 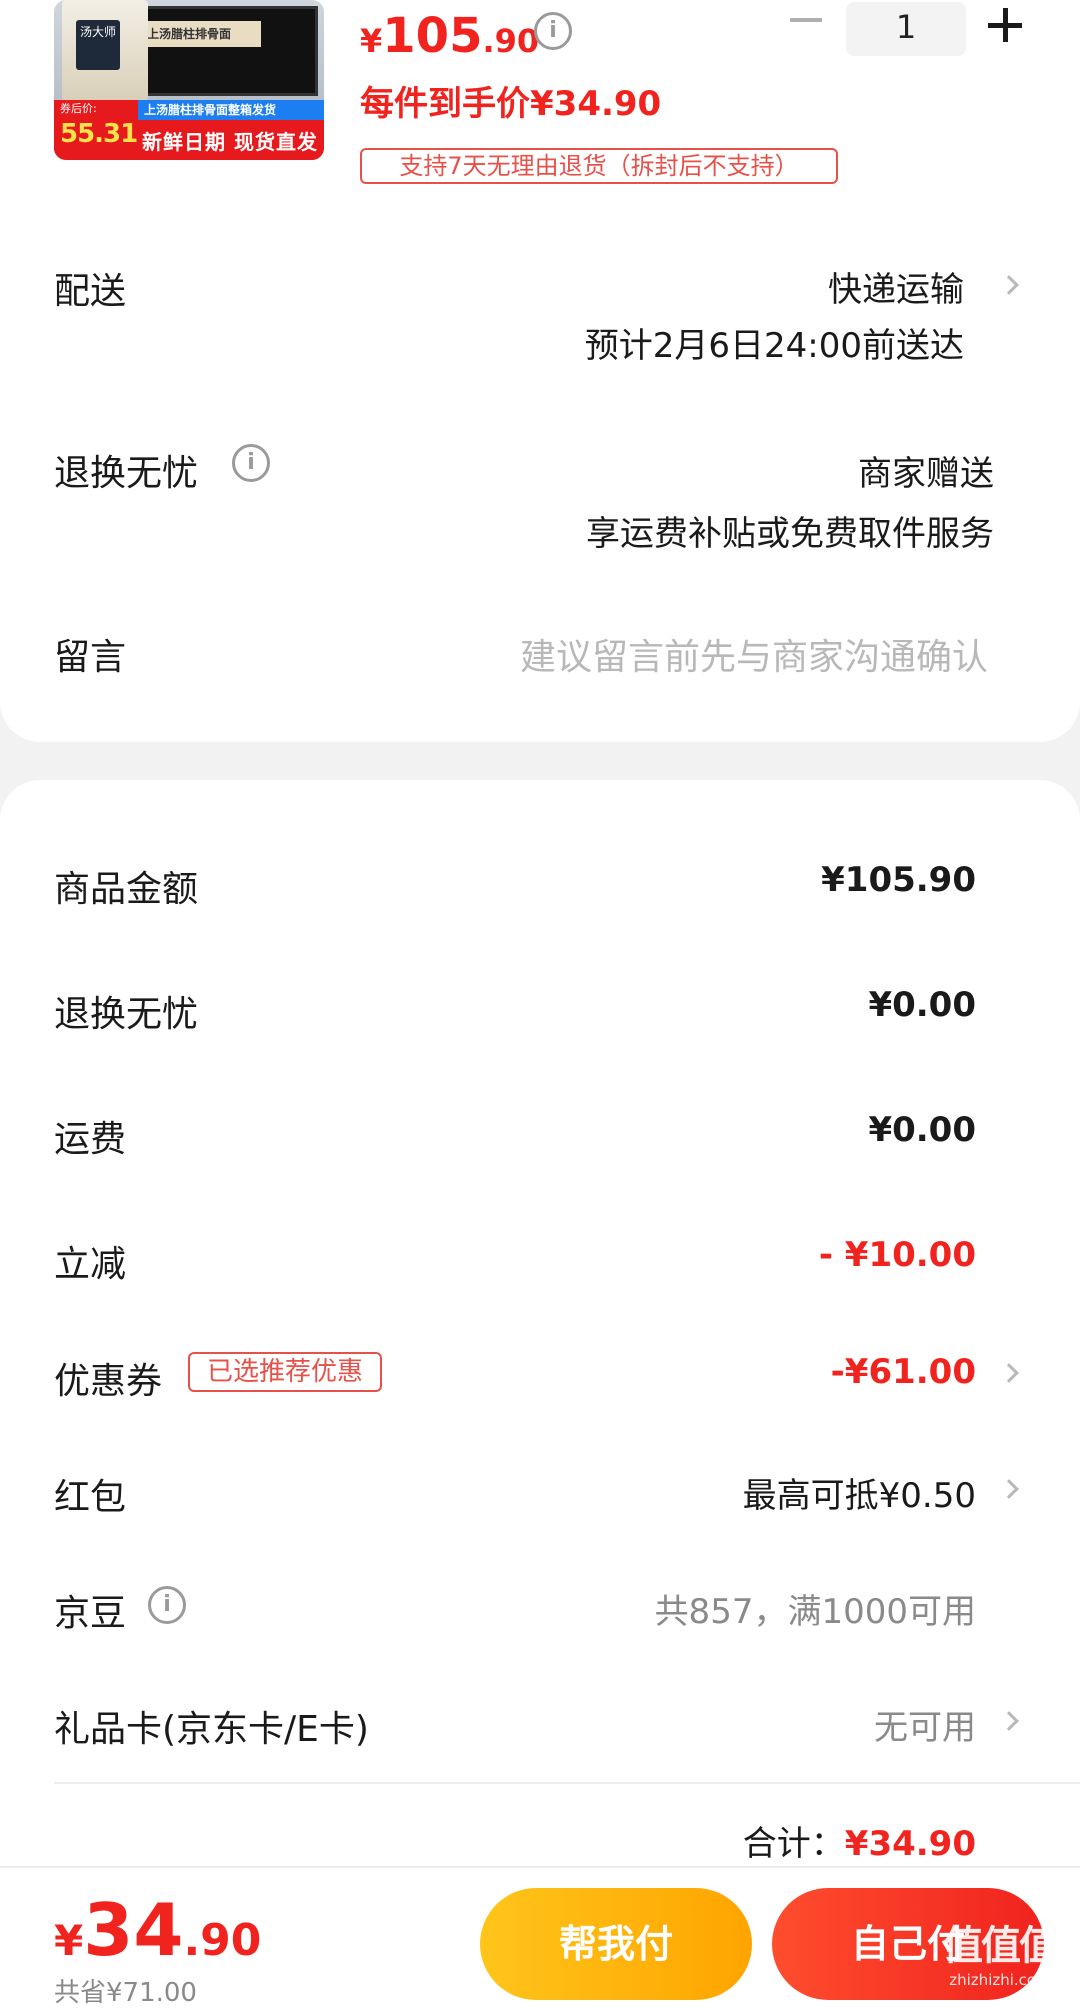 What do you see at coordinates (211, 1729) in the screenshot?
I see `summary-label-giftcard: 礼品卡(京东卡/E卡)` at bounding box center [211, 1729].